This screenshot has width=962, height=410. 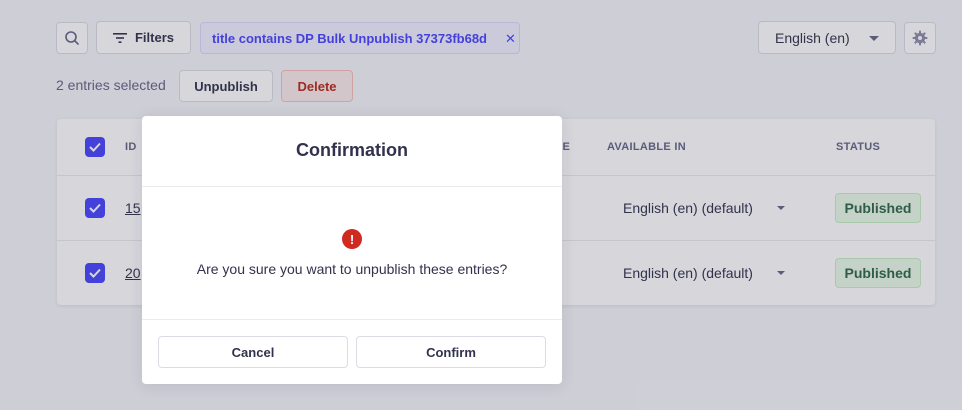 I want to click on warning-icon: !, so click(x=352, y=239).